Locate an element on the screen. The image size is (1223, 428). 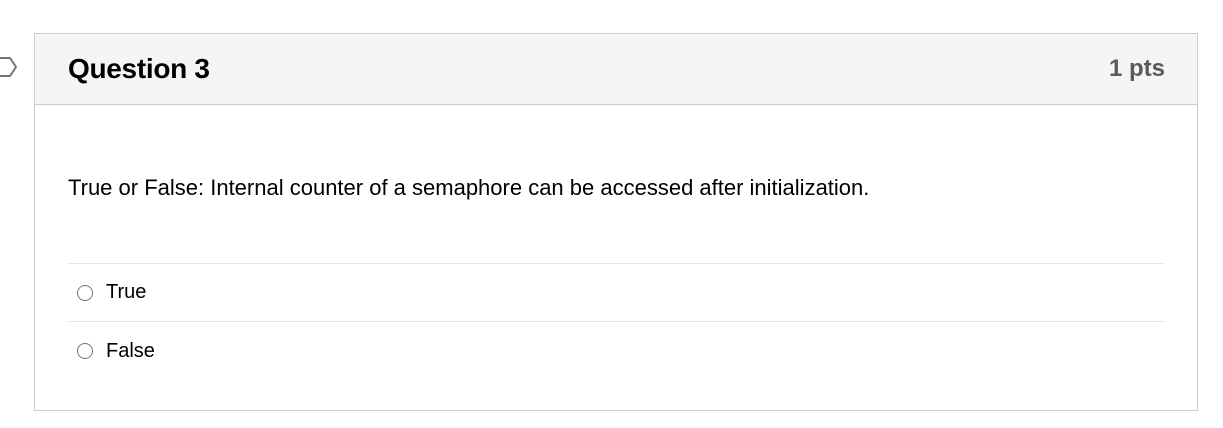
radio-button-true is located at coordinates (85, 292).